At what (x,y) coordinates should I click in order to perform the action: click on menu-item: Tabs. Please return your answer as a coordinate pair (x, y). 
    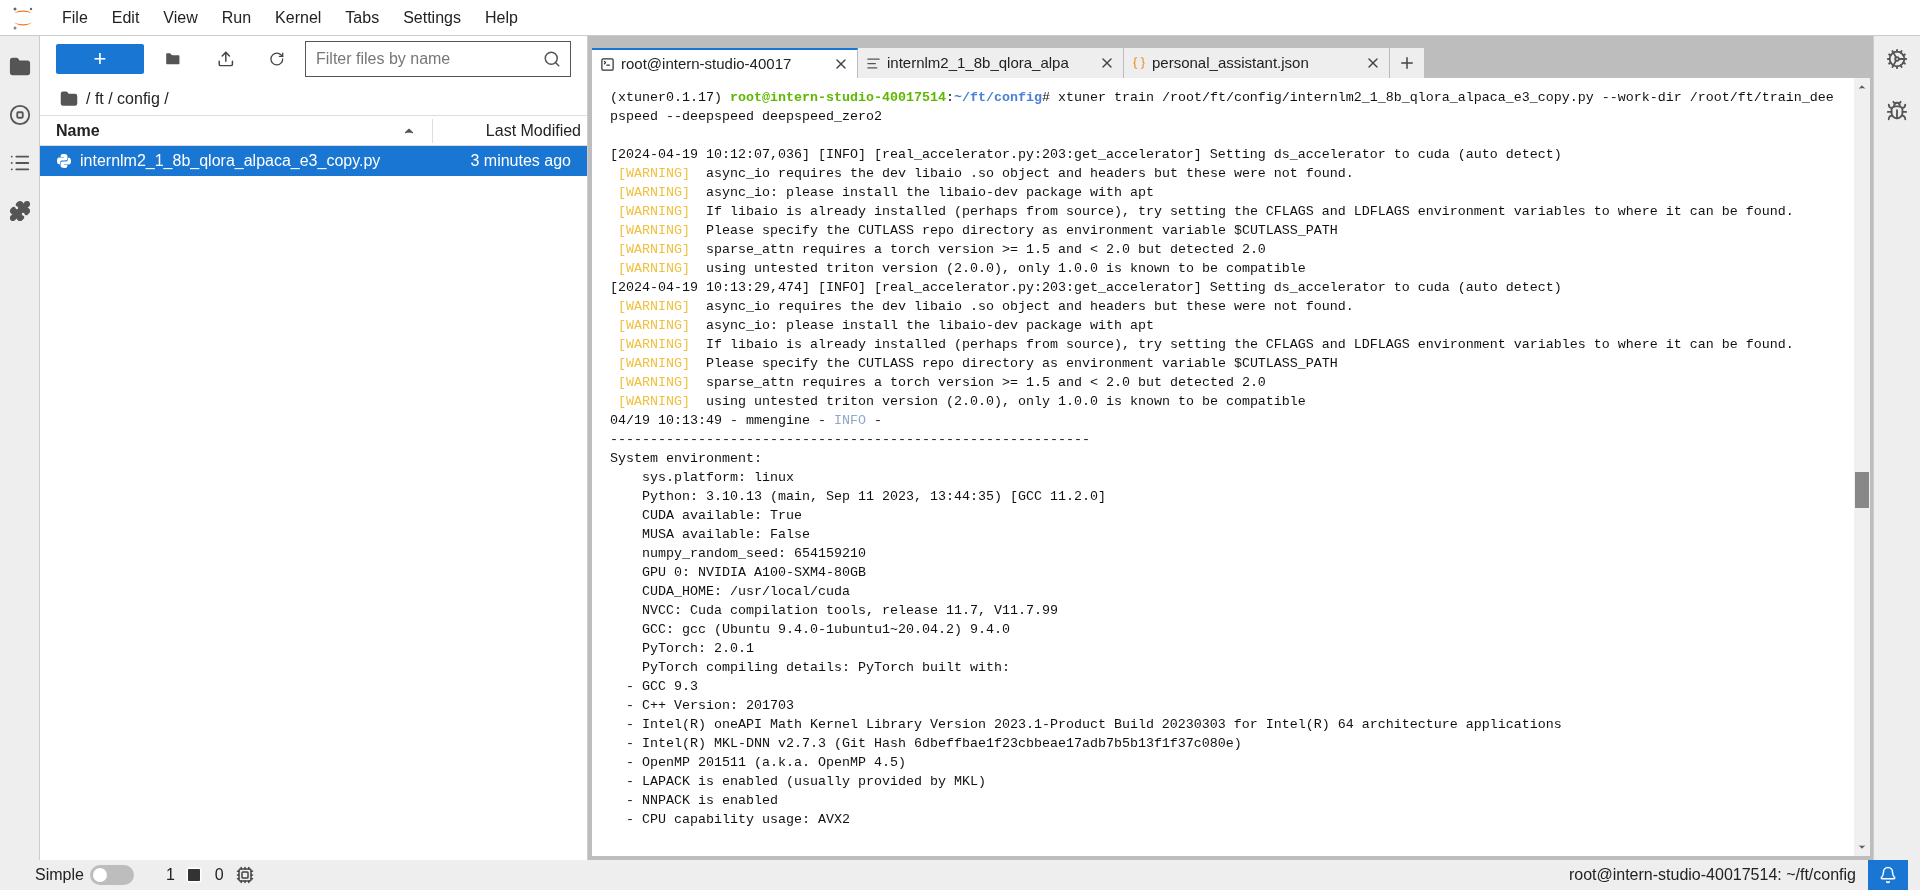
    Looking at the image, I should click on (362, 17).